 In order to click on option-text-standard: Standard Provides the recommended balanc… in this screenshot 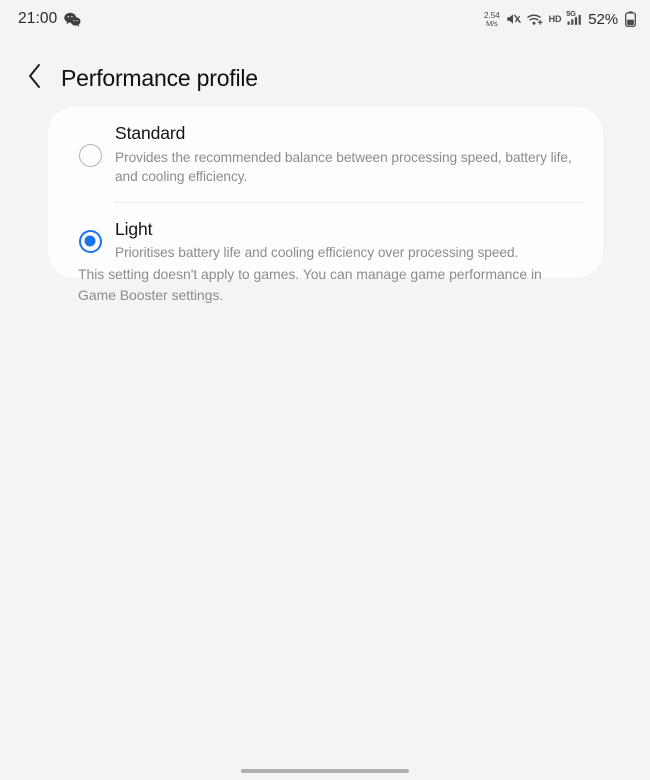, I will do `click(348, 154)`.